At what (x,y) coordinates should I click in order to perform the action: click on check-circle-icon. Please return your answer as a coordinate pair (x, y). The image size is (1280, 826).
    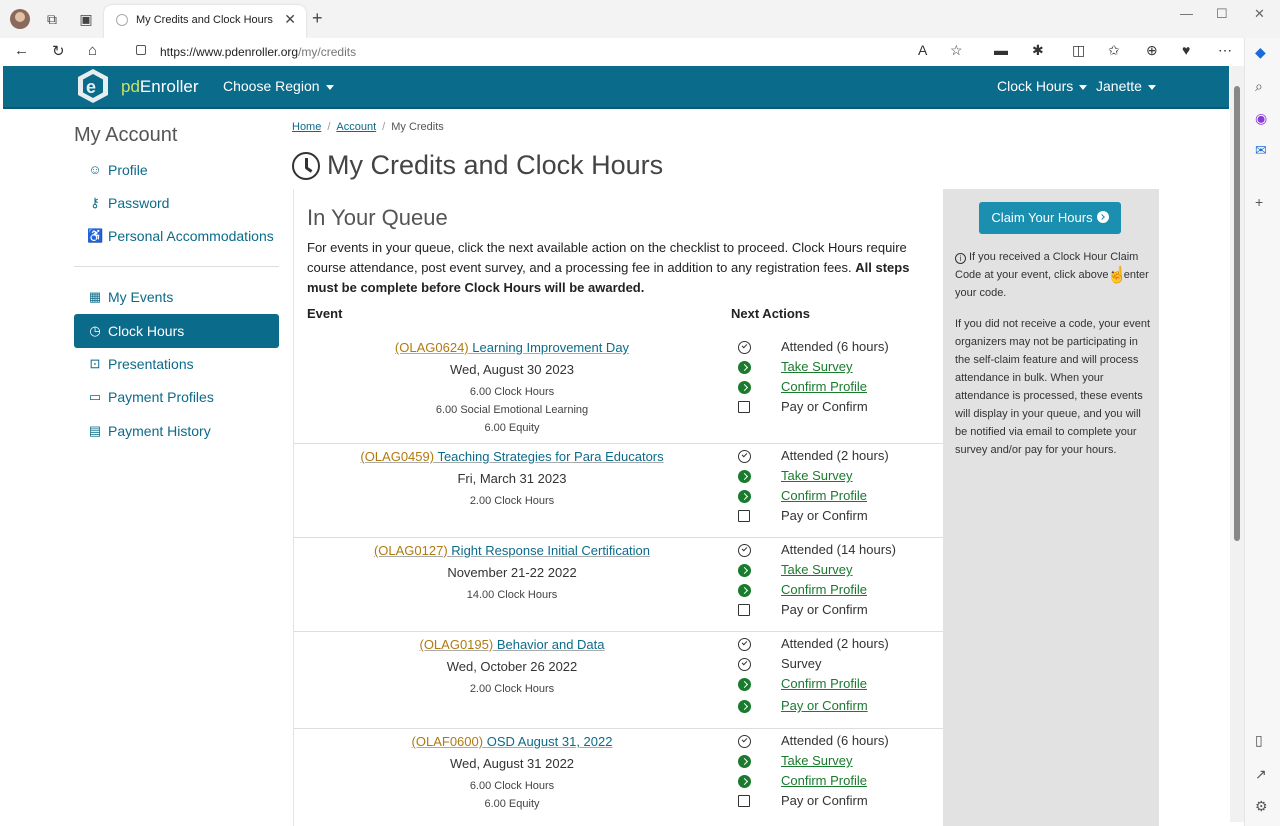
    Looking at the image, I should click on (744, 550).